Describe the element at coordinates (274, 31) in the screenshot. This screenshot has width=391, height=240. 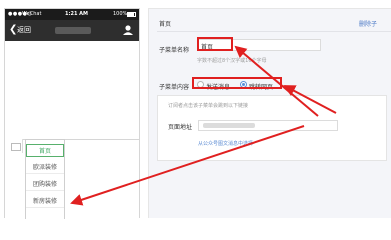
I see `panel-divider` at that location.